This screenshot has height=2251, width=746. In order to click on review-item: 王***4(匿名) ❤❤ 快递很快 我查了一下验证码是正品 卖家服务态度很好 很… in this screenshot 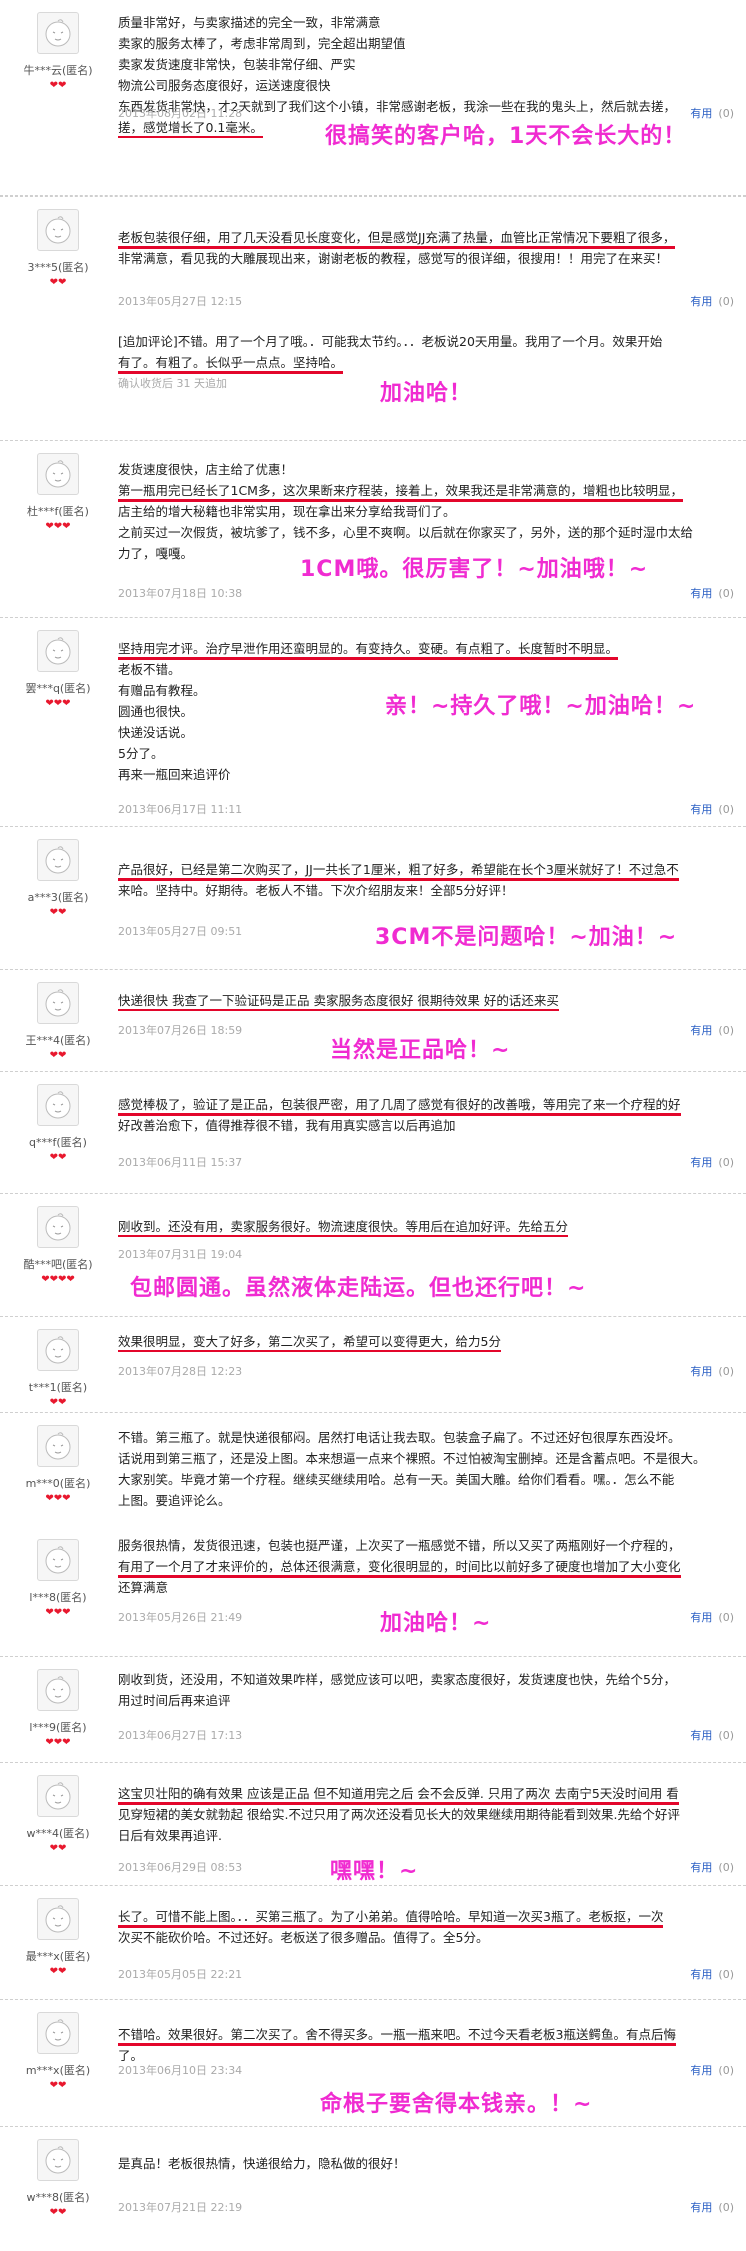, I will do `click(373, 1021)`.